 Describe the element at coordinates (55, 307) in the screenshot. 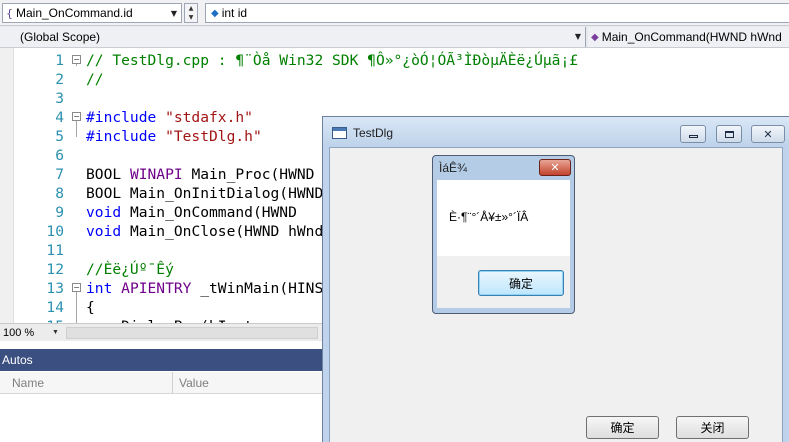

I see `line-number: 14` at that location.